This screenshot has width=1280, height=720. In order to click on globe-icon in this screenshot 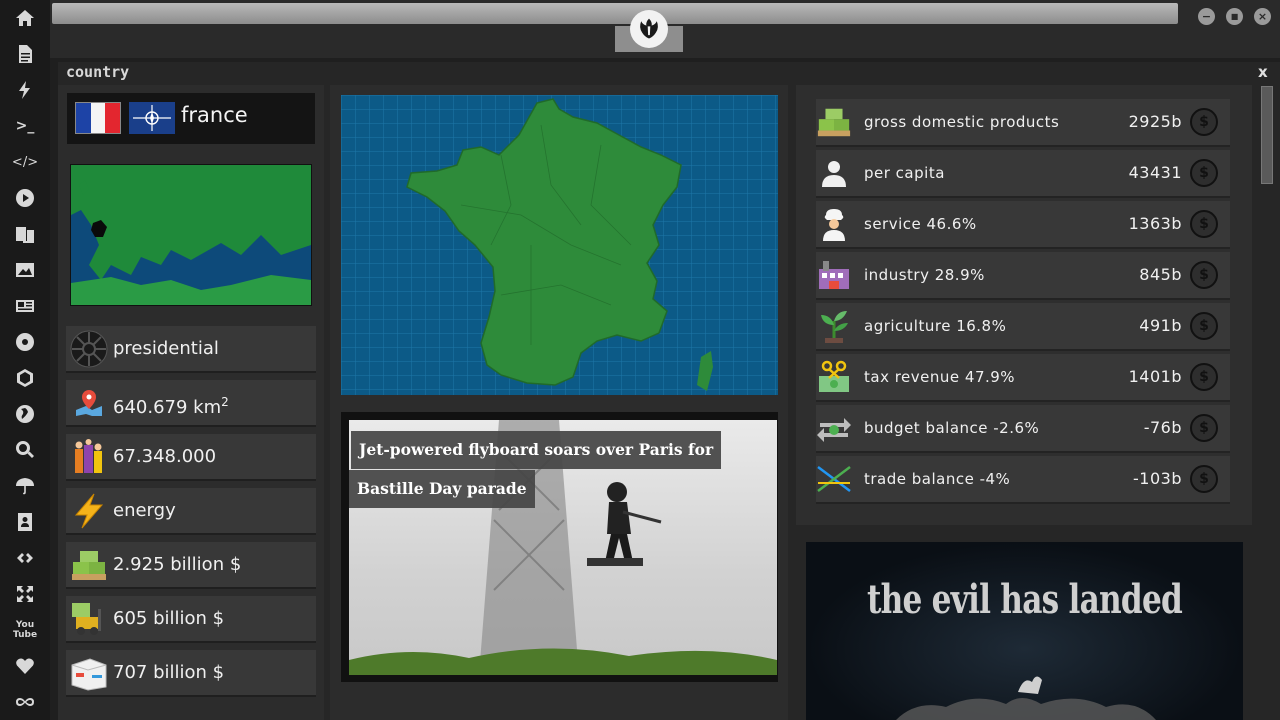, I will do `click(25, 414)`.